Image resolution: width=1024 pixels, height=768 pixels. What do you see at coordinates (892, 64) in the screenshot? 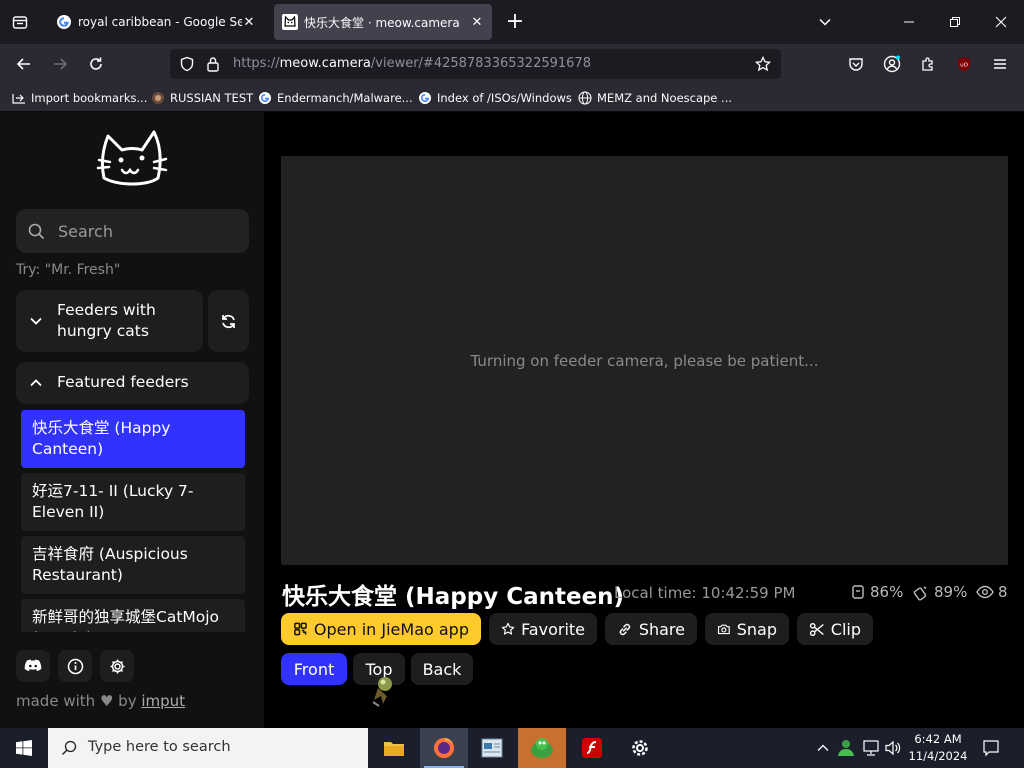
I see `account-button` at bounding box center [892, 64].